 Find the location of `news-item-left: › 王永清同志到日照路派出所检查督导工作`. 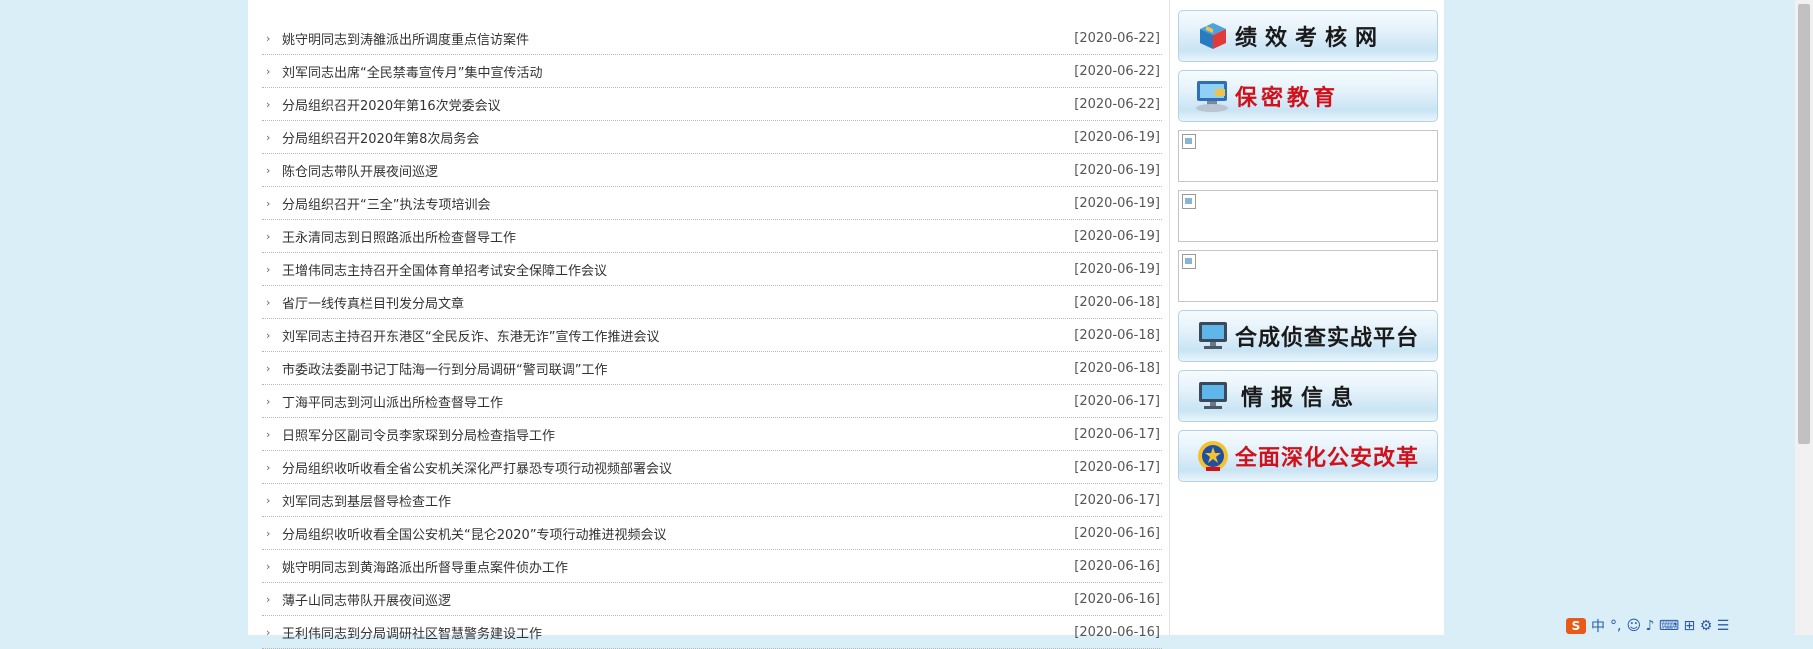

news-item-left: › 王永清同志到日照路派出所检查督导工作 is located at coordinates (389, 236).